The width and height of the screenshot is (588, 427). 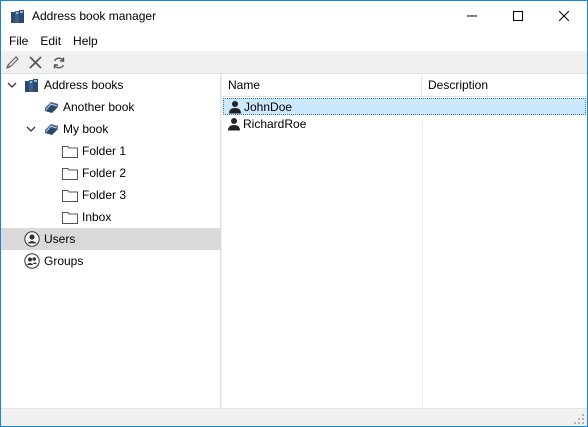 What do you see at coordinates (18, 41) in the screenshot?
I see `menu-file: File` at bounding box center [18, 41].